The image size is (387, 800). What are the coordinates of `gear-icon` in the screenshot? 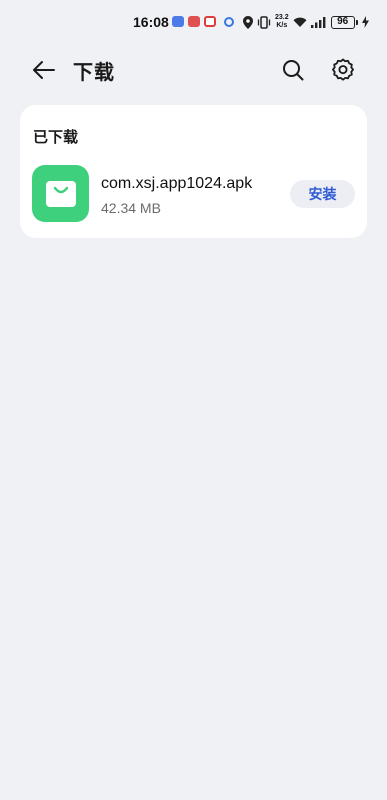 It's located at (343, 69).